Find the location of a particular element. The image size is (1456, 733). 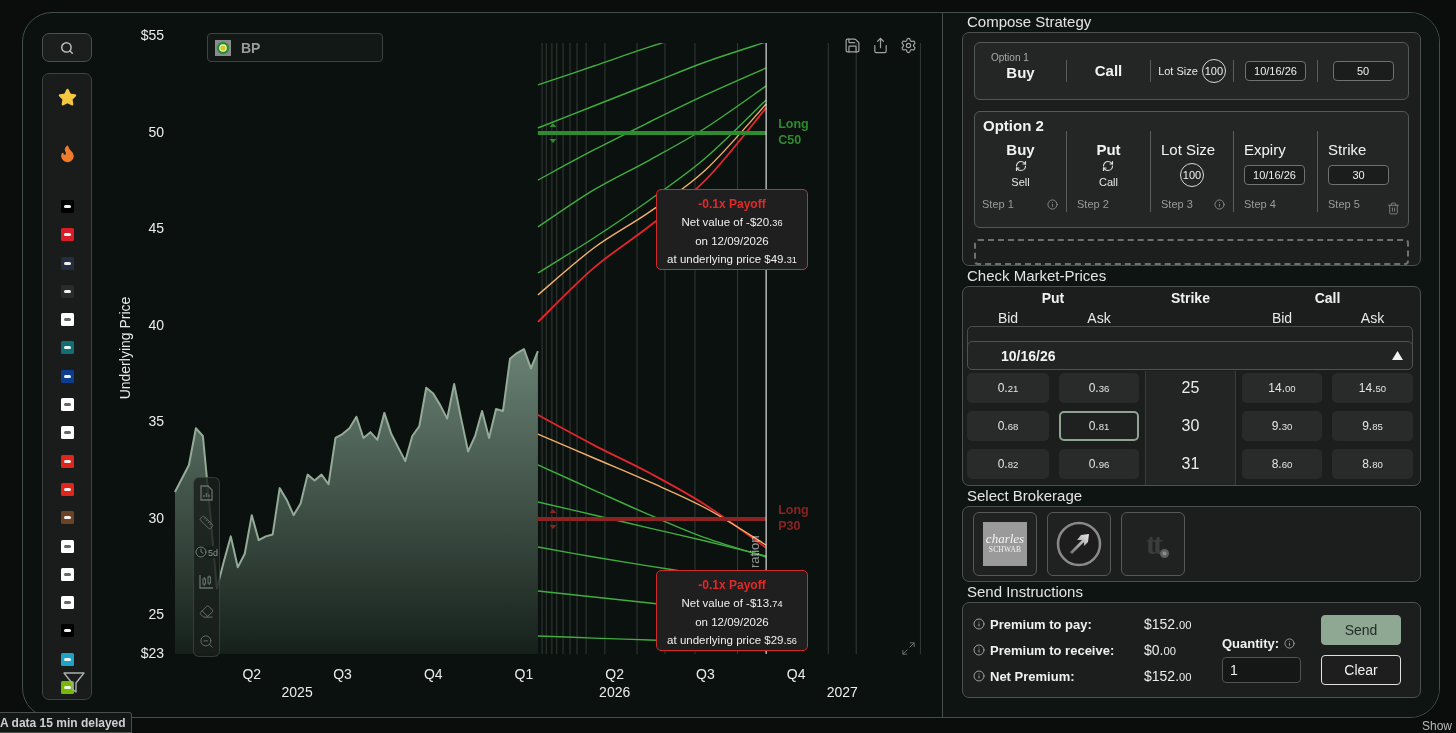

premium-value: $0.00 is located at coordinates (1160, 650).